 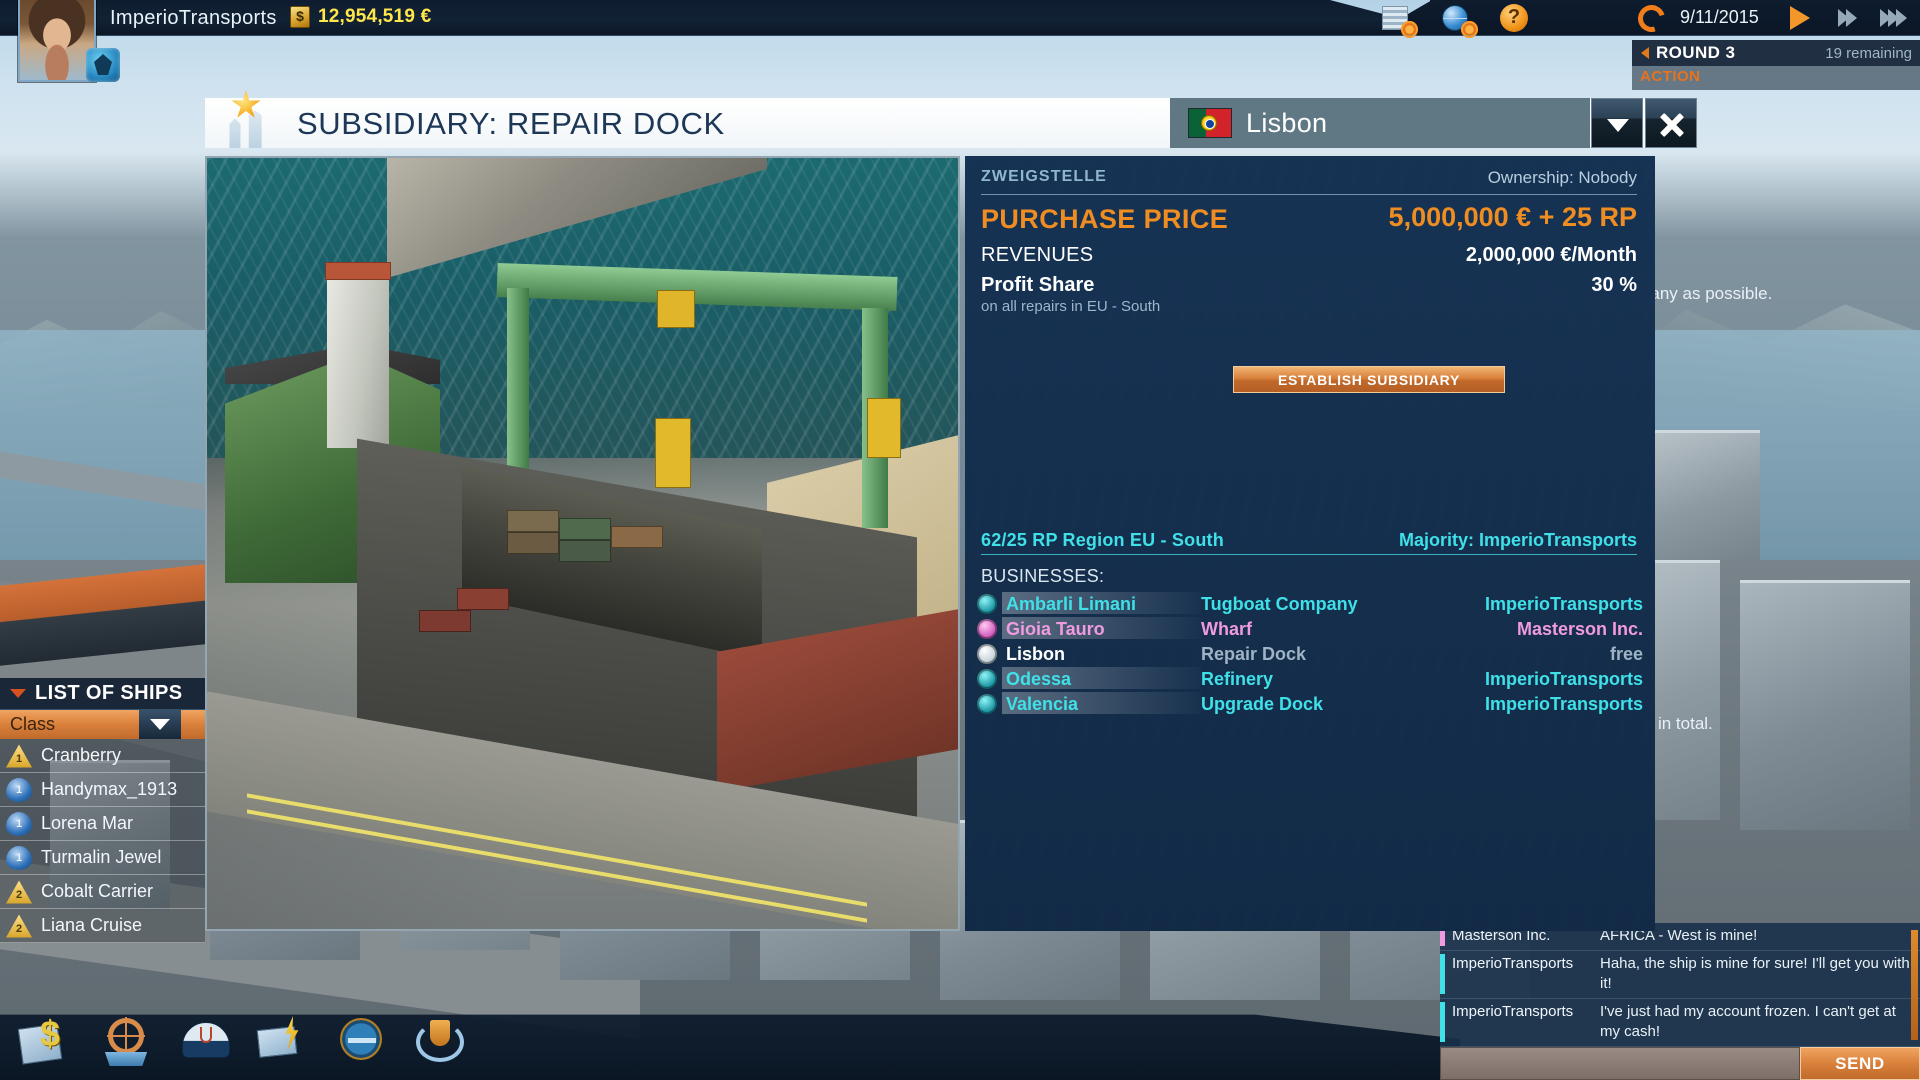 I want to click on list-item: 1 Turmalin Jewel, so click(x=102, y=858).